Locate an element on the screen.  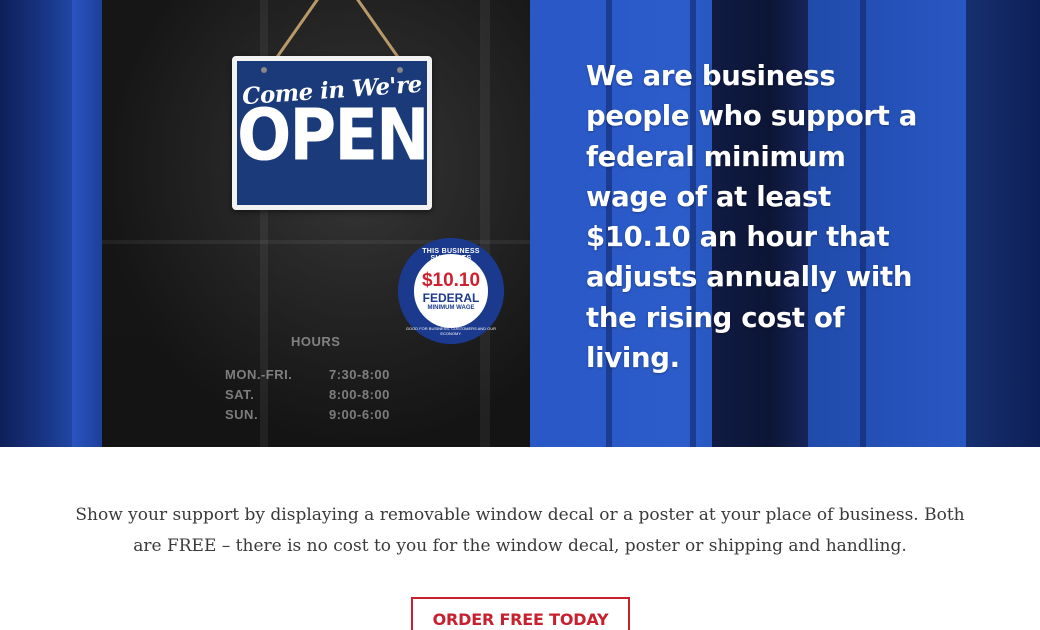
door-frame-right is located at coordinates (1003, 223).